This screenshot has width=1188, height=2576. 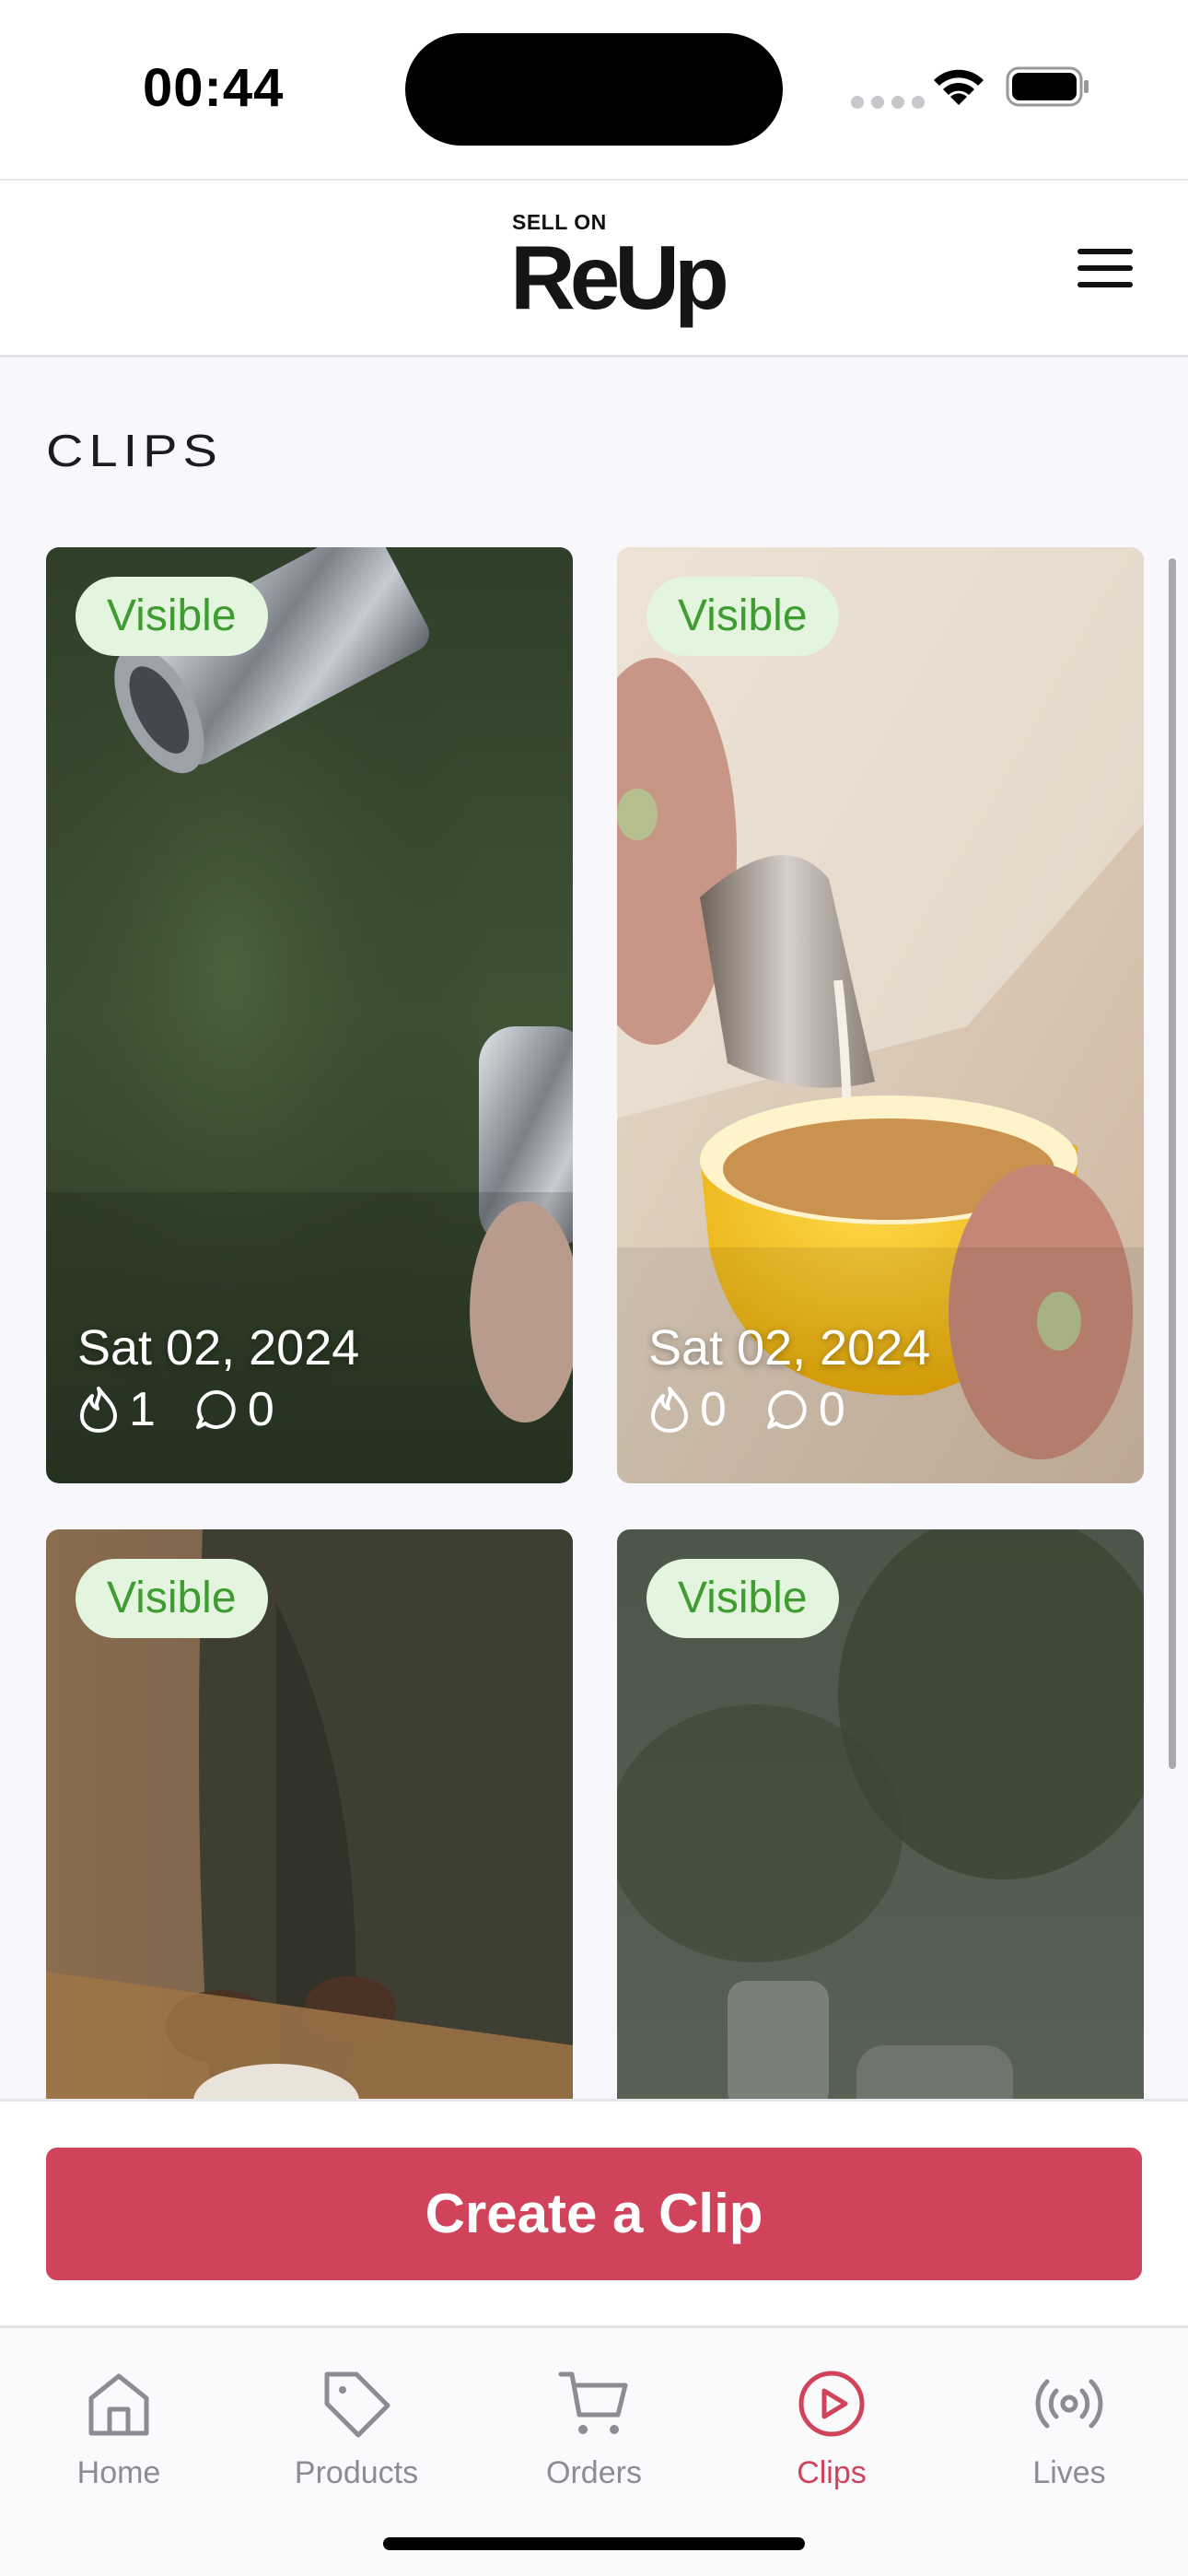 What do you see at coordinates (134, 450) in the screenshot?
I see `page-title: CLIPS` at bounding box center [134, 450].